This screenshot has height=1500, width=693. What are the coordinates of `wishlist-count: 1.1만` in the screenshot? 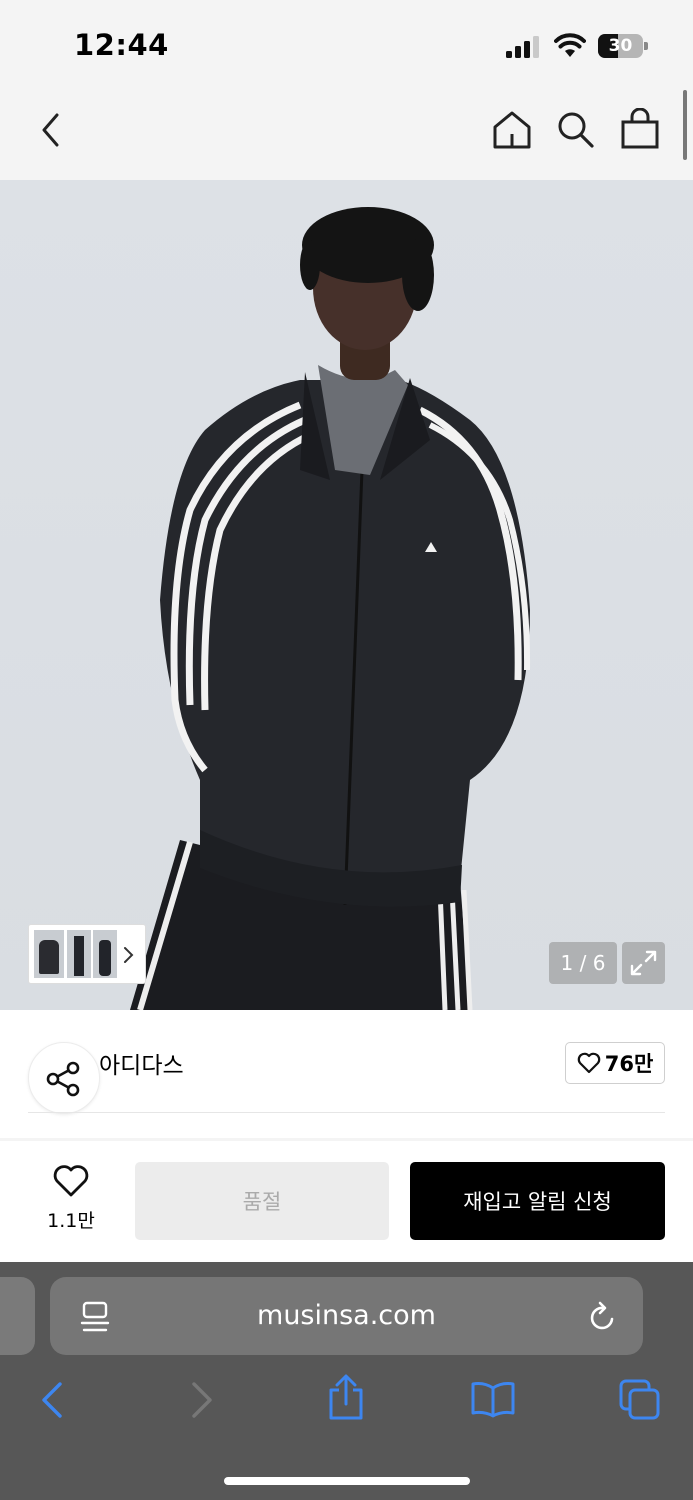 It's located at (71, 1221).